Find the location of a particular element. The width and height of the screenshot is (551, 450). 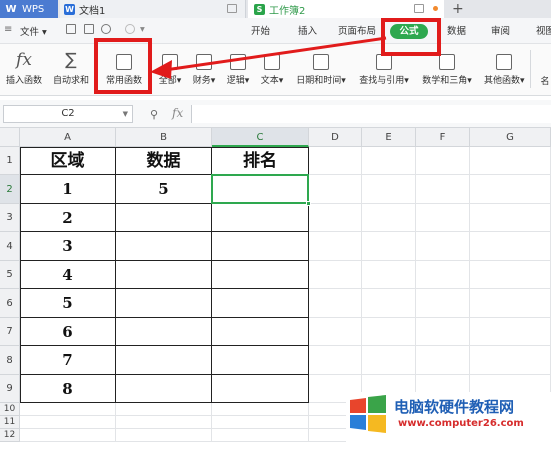

hamburger-icon: ≡ is located at coordinates (8, 29).